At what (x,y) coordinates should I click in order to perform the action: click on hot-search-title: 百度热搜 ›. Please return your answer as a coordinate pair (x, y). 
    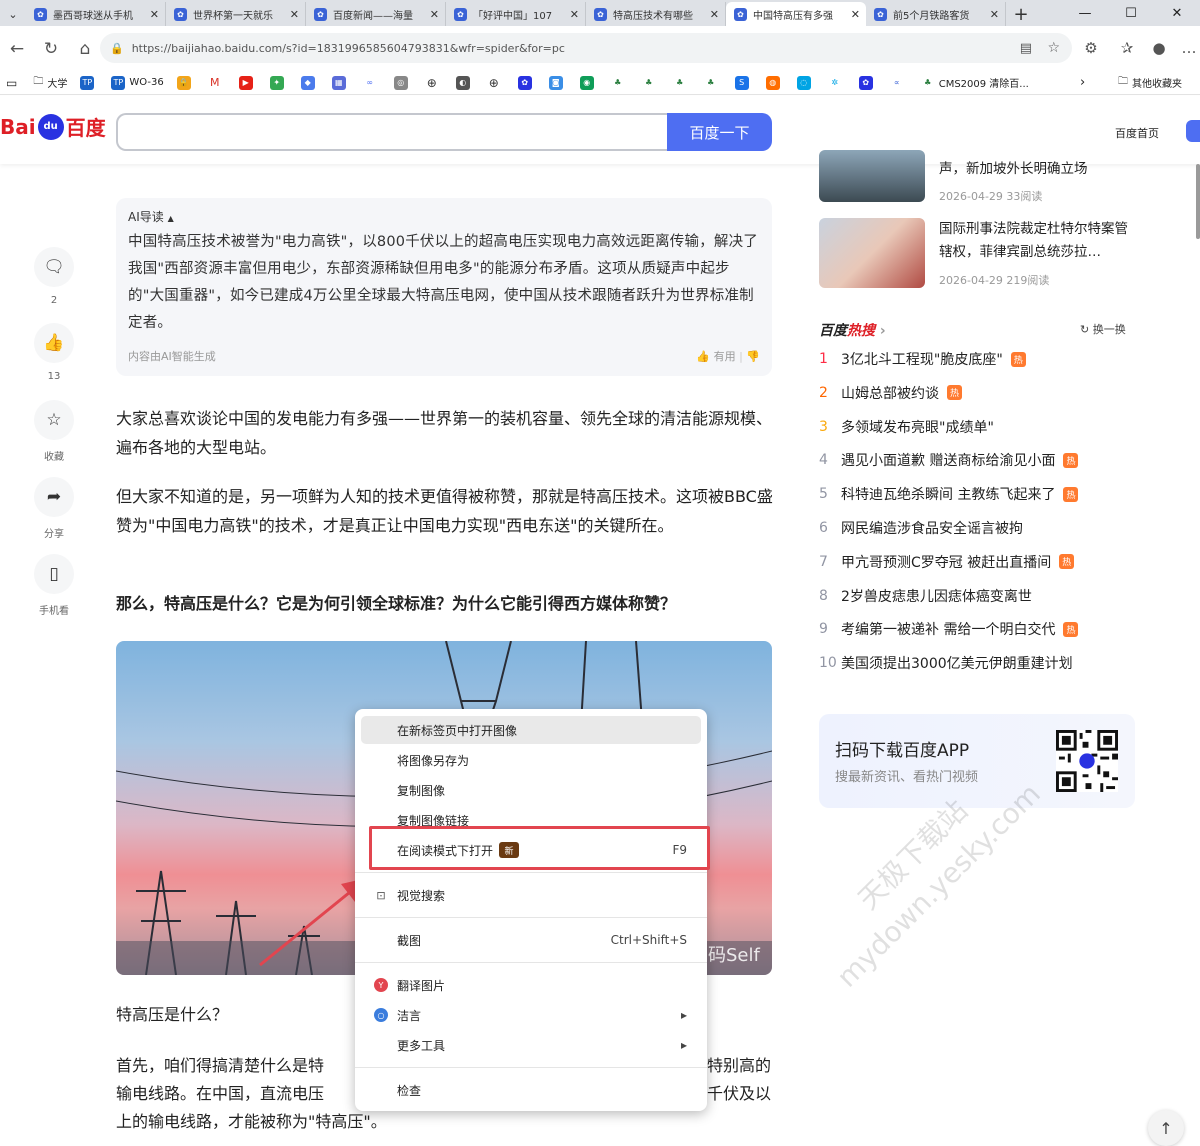
    Looking at the image, I should click on (852, 330).